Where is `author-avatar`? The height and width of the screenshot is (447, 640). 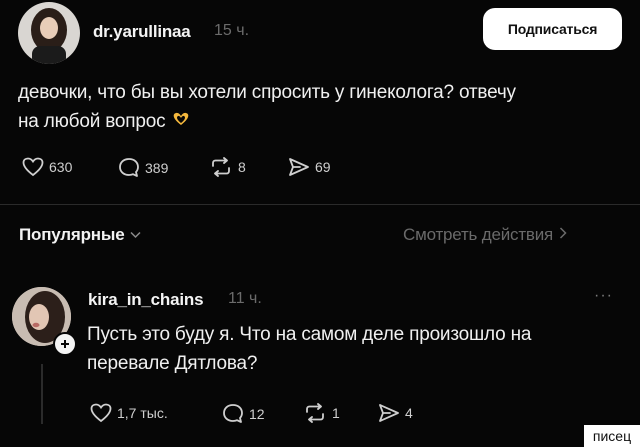 author-avatar is located at coordinates (49, 33).